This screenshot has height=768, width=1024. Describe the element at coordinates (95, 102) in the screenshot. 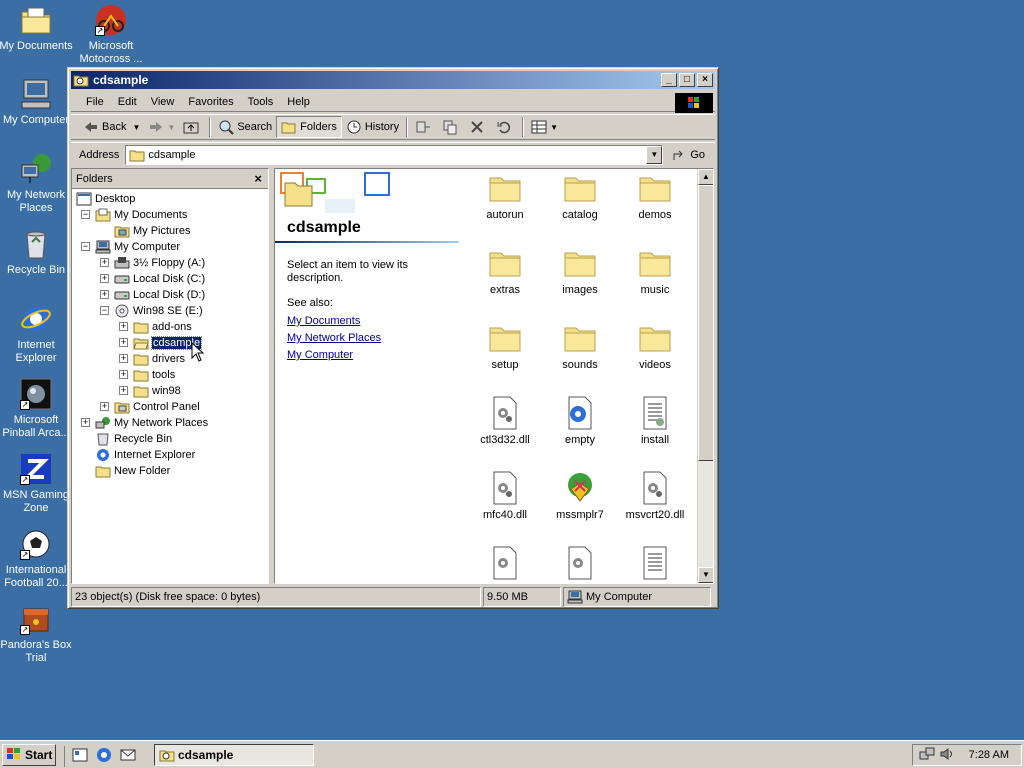

I see `menu-file: File` at that location.